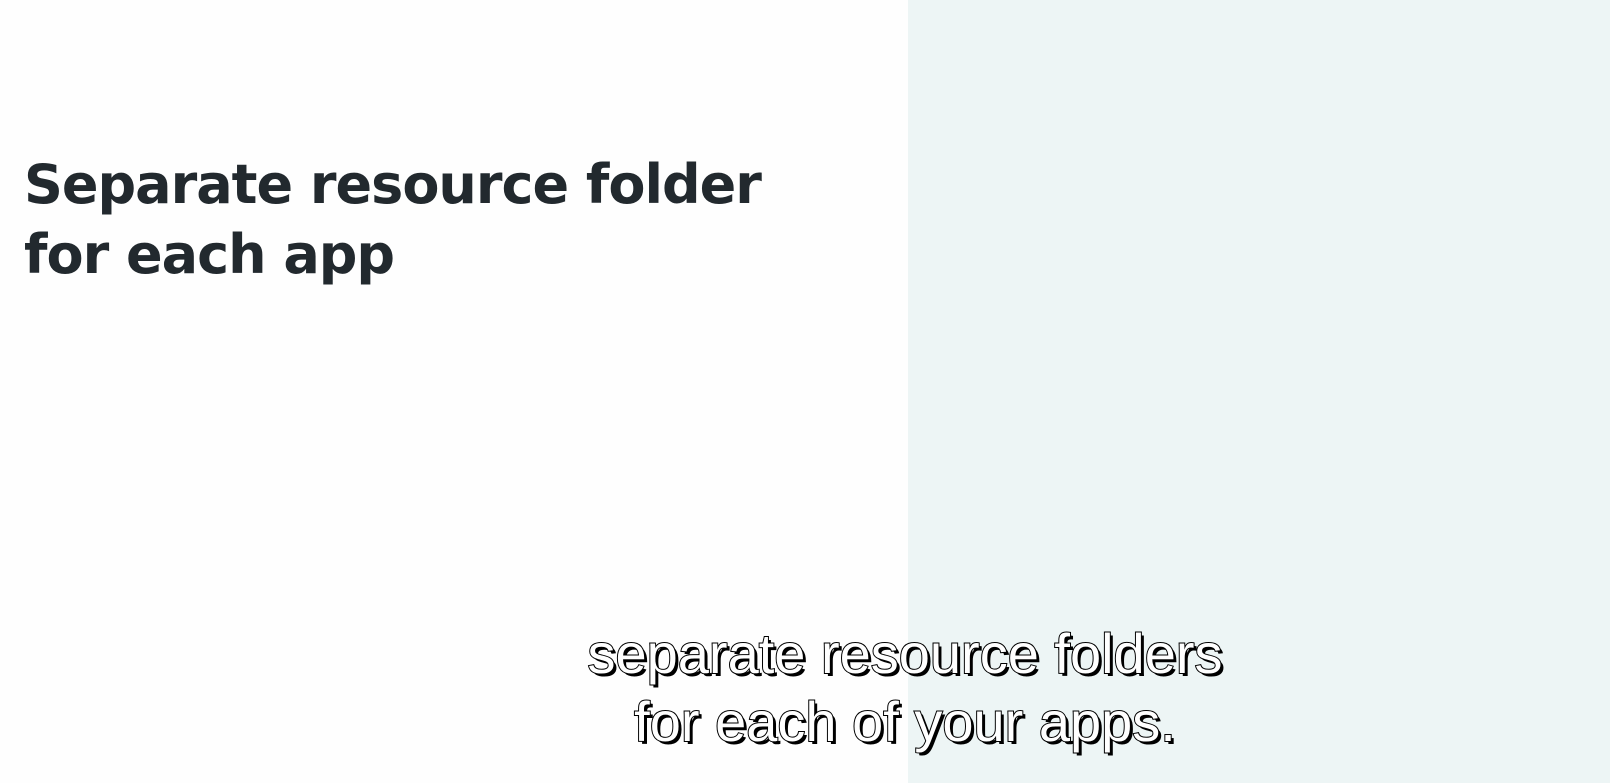 Image resolution: width=1610 pixels, height=783 pixels. I want to click on slide-title-line-2: for each app, so click(209, 254).